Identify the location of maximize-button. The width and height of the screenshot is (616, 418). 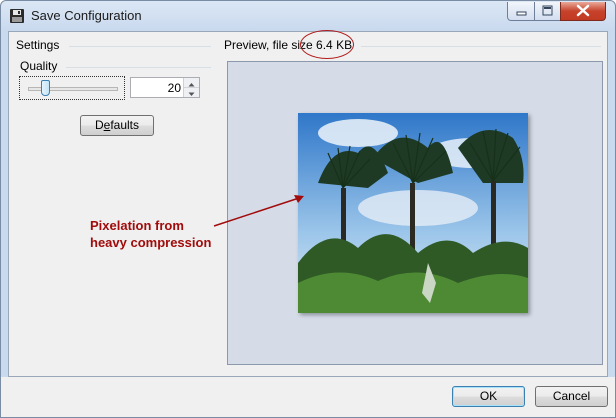
(547, 11).